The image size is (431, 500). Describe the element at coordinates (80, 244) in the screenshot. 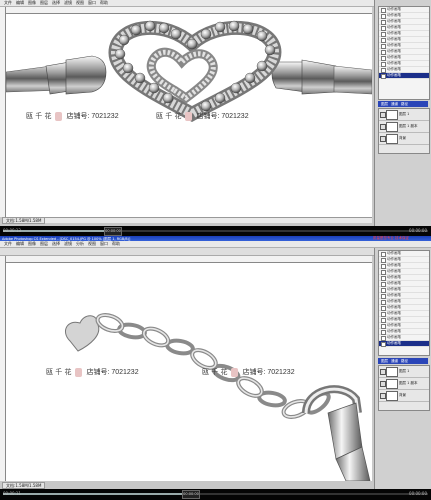

I see `menu-analysis: 分析` at that location.